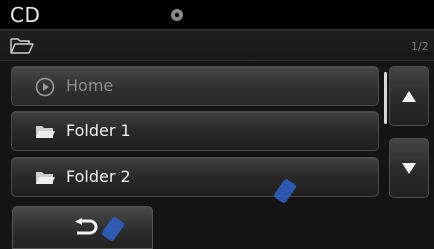 The width and height of the screenshot is (434, 249). Describe the element at coordinates (217, 14) in the screenshot. I see `header-bar: CD` at that location.